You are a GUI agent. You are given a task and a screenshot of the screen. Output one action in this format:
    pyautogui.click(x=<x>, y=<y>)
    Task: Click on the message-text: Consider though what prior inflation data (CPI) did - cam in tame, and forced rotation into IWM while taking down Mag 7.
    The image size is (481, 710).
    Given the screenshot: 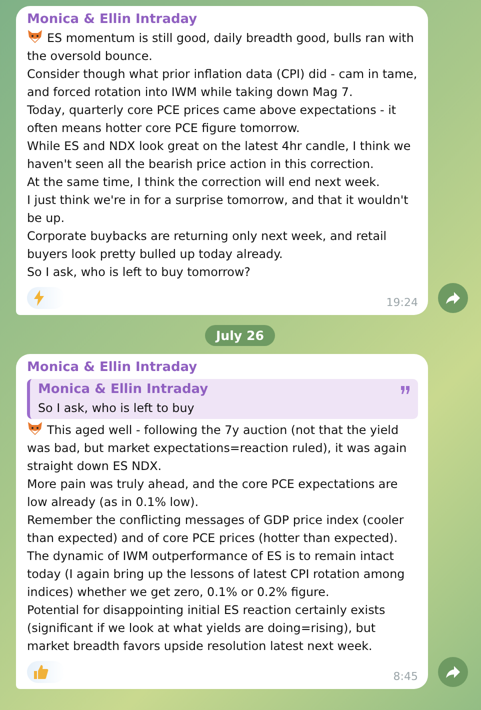 What is the action you would take?
    pyautogui.click(x=222, y=83)
    